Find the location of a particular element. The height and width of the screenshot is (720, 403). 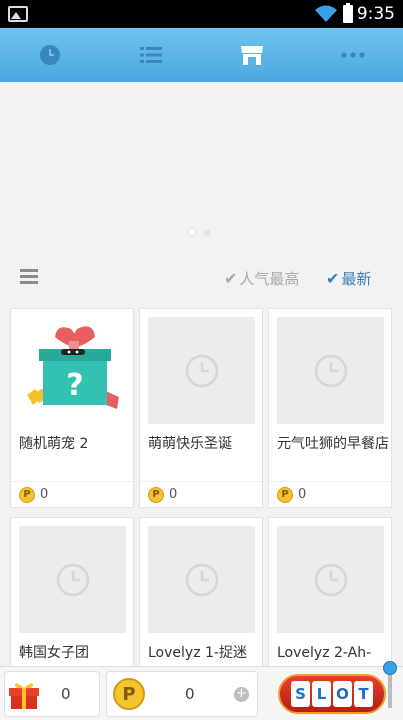

battery-icon is located at coordinates (348, 13).